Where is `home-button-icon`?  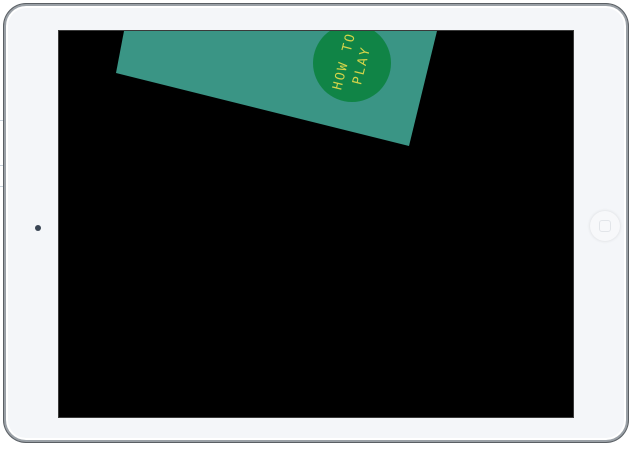 home-button-icon is located at coordinates (605, 226).